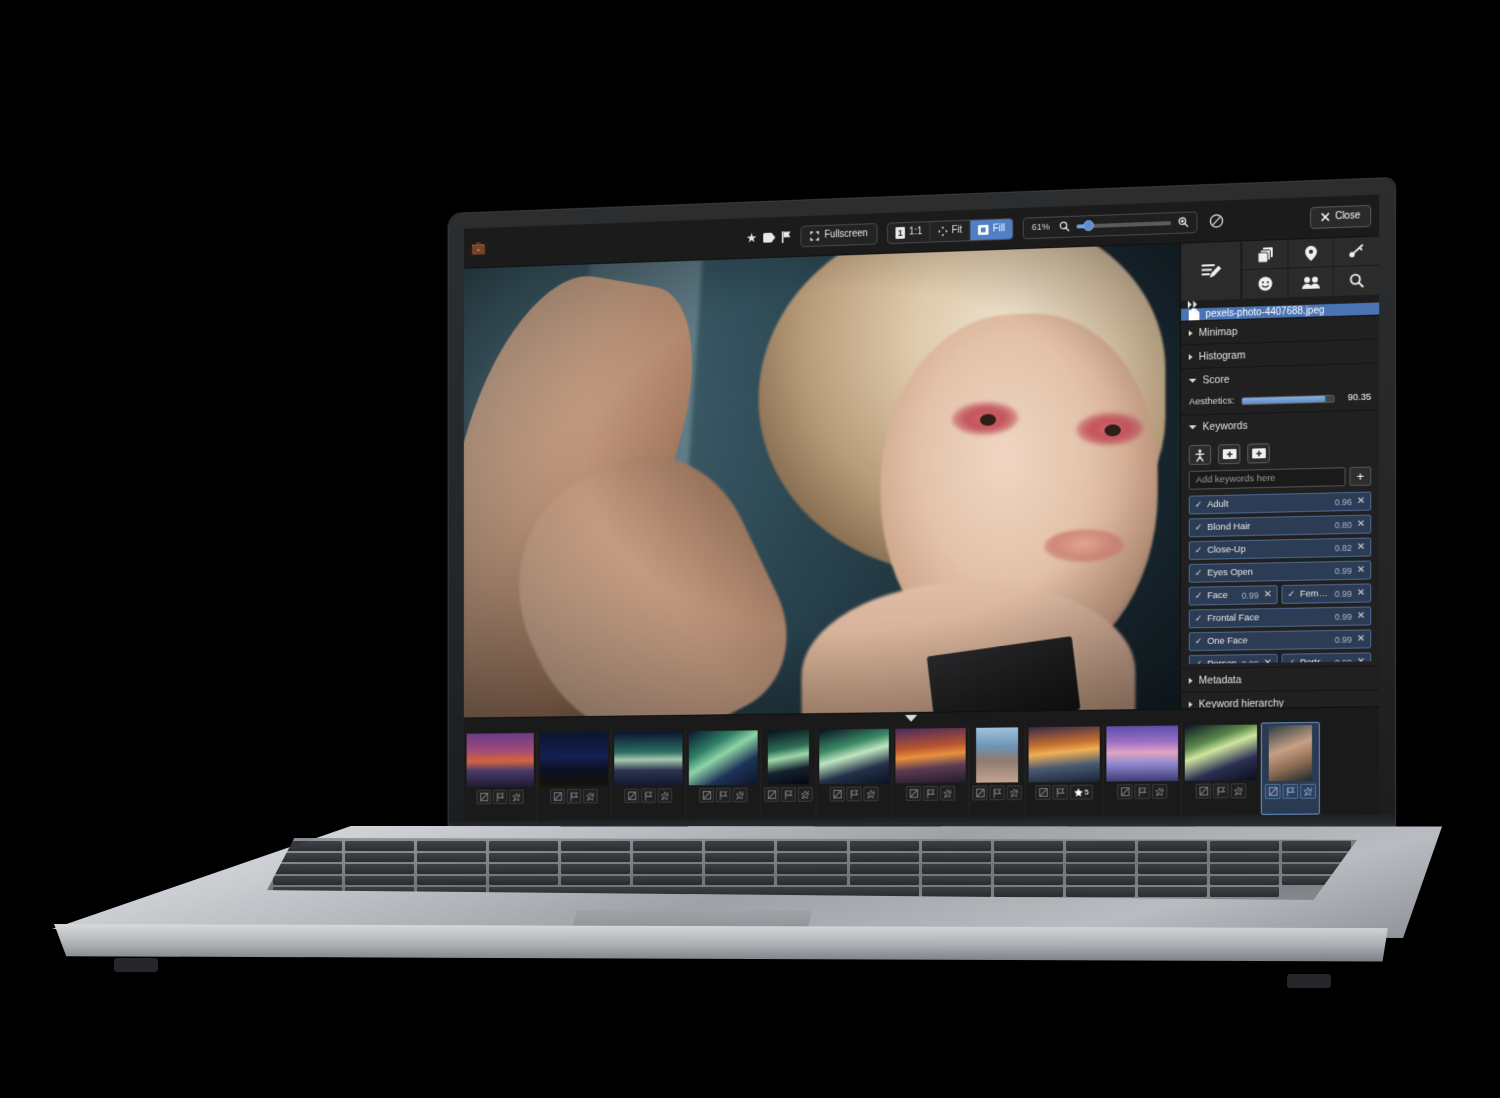  What do you see at coordinates (1183, 222) in the screenshot?
I see `zoom-in-icon` at bounding box center [1183, 222].